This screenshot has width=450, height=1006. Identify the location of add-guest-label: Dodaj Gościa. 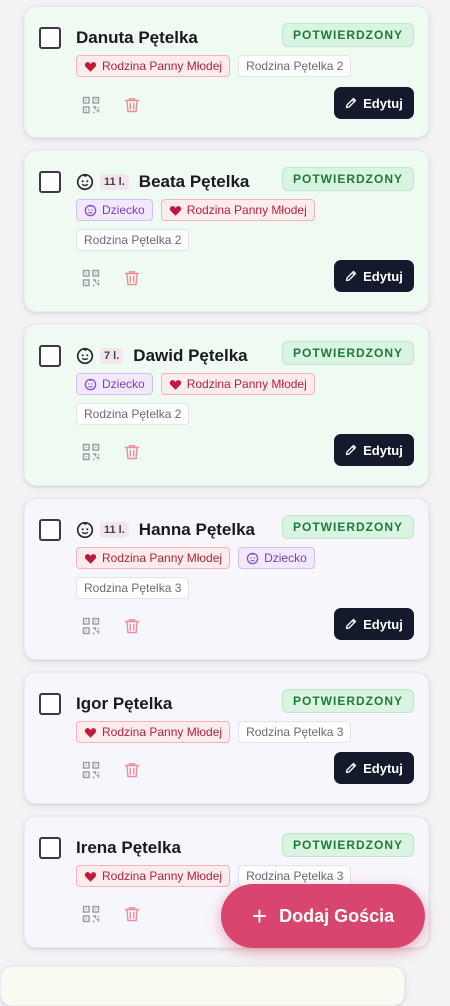
(337, 915).